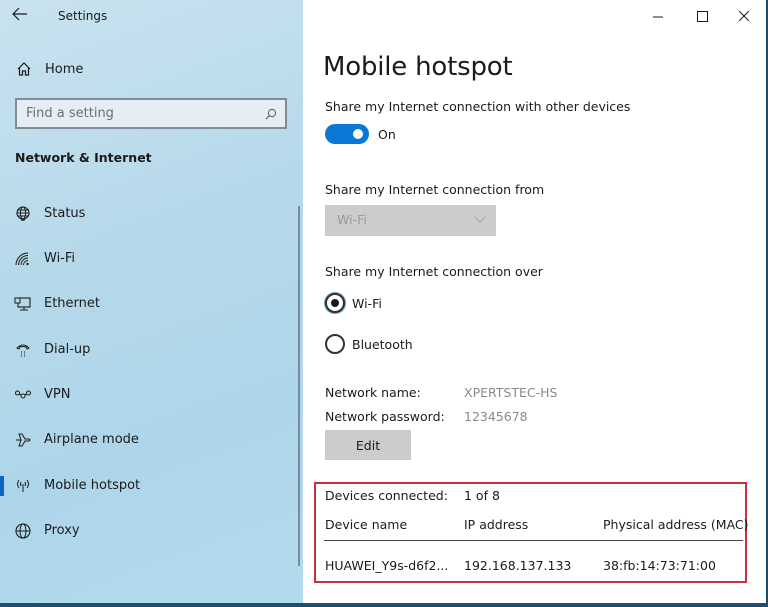 The height and width of the screenshot is (607, 768). What do you see at coordinates (140, 70) in the screenshot?
I see `sidebar-home: Home` at bounding box center [140, 70].